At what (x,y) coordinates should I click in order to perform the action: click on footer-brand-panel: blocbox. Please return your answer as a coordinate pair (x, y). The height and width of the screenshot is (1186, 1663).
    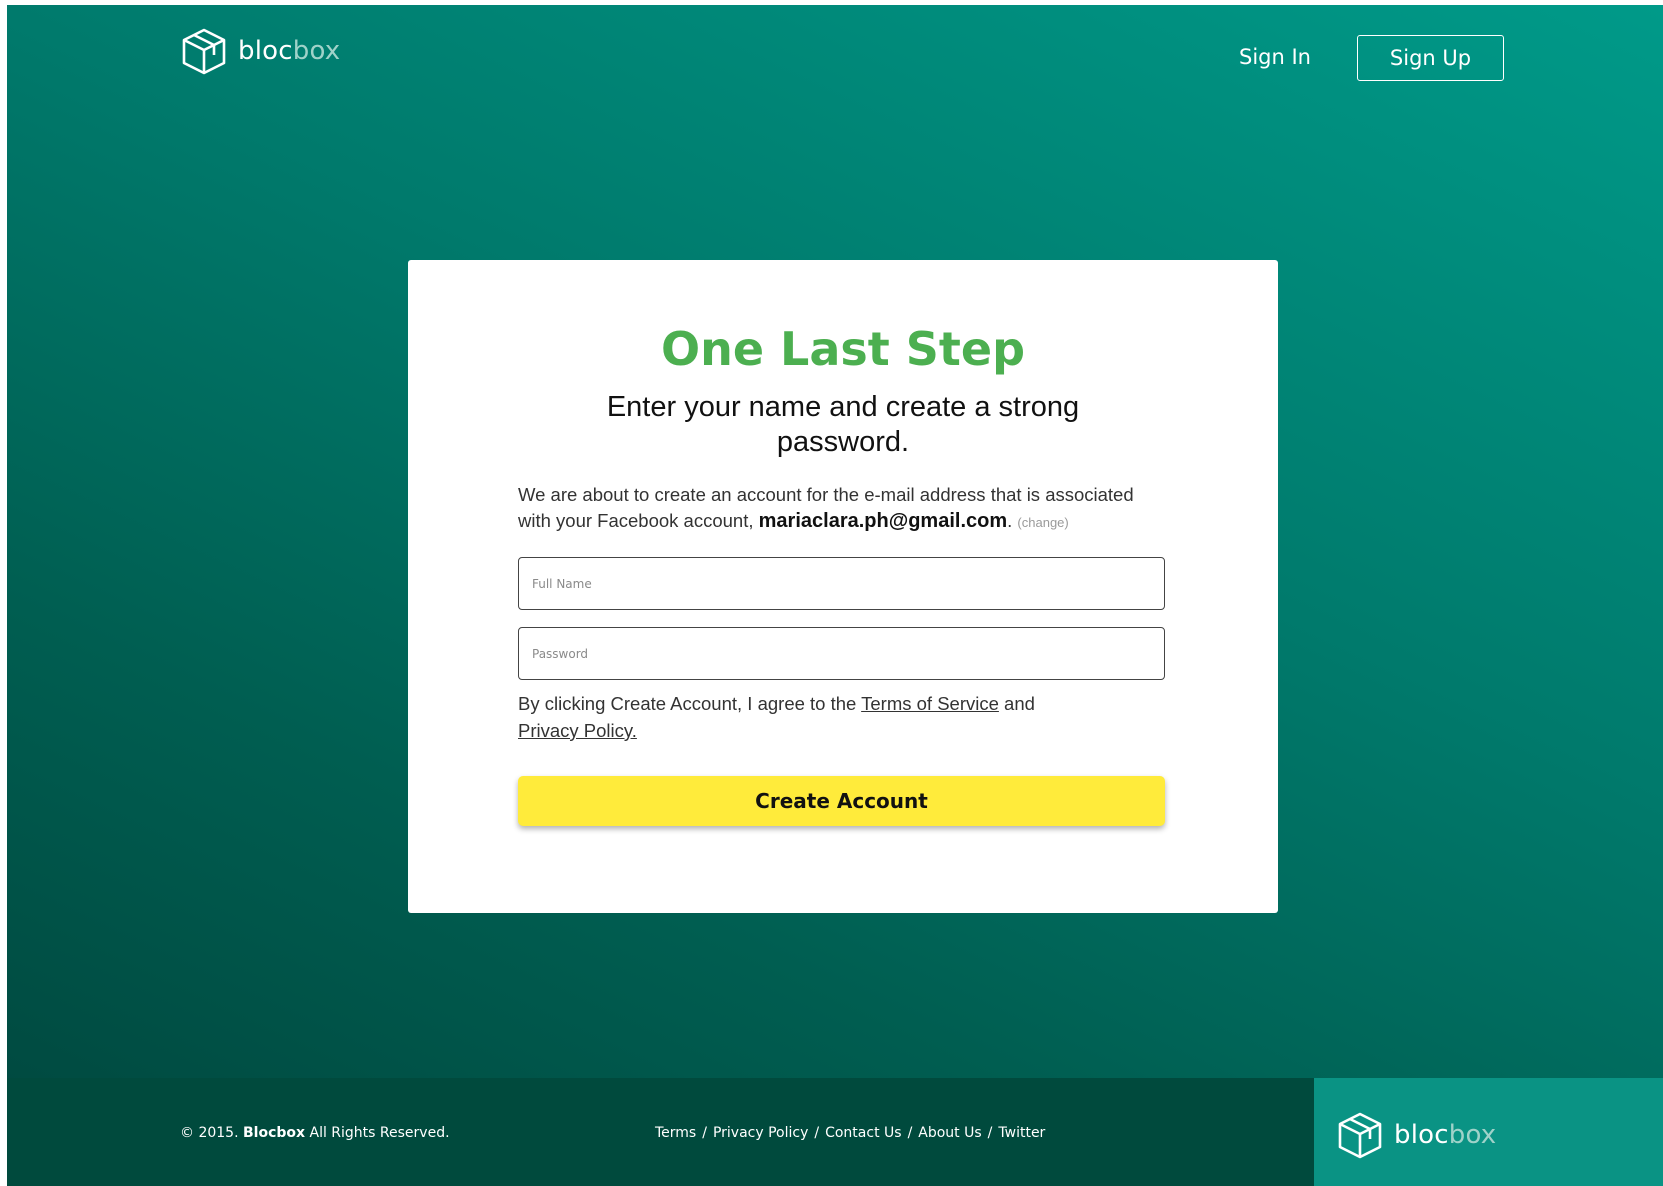
    Looking at the image, I should click on (1488, 1132).